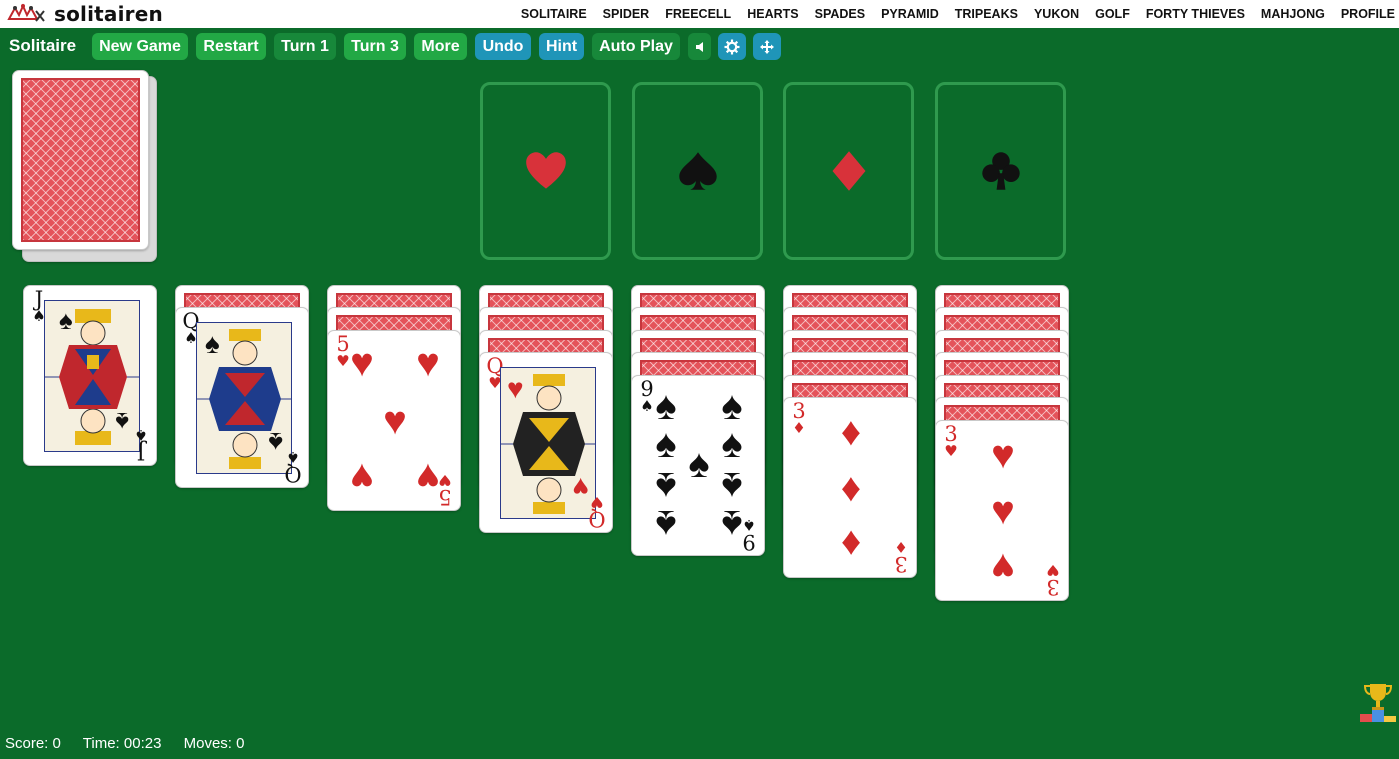 This screenshot has height=759, width=1399. What do you see at coordinates (901, 557) in the screenshot?
I see `card-index-bottom: 3 ♦` at bounding box center [901, 557].